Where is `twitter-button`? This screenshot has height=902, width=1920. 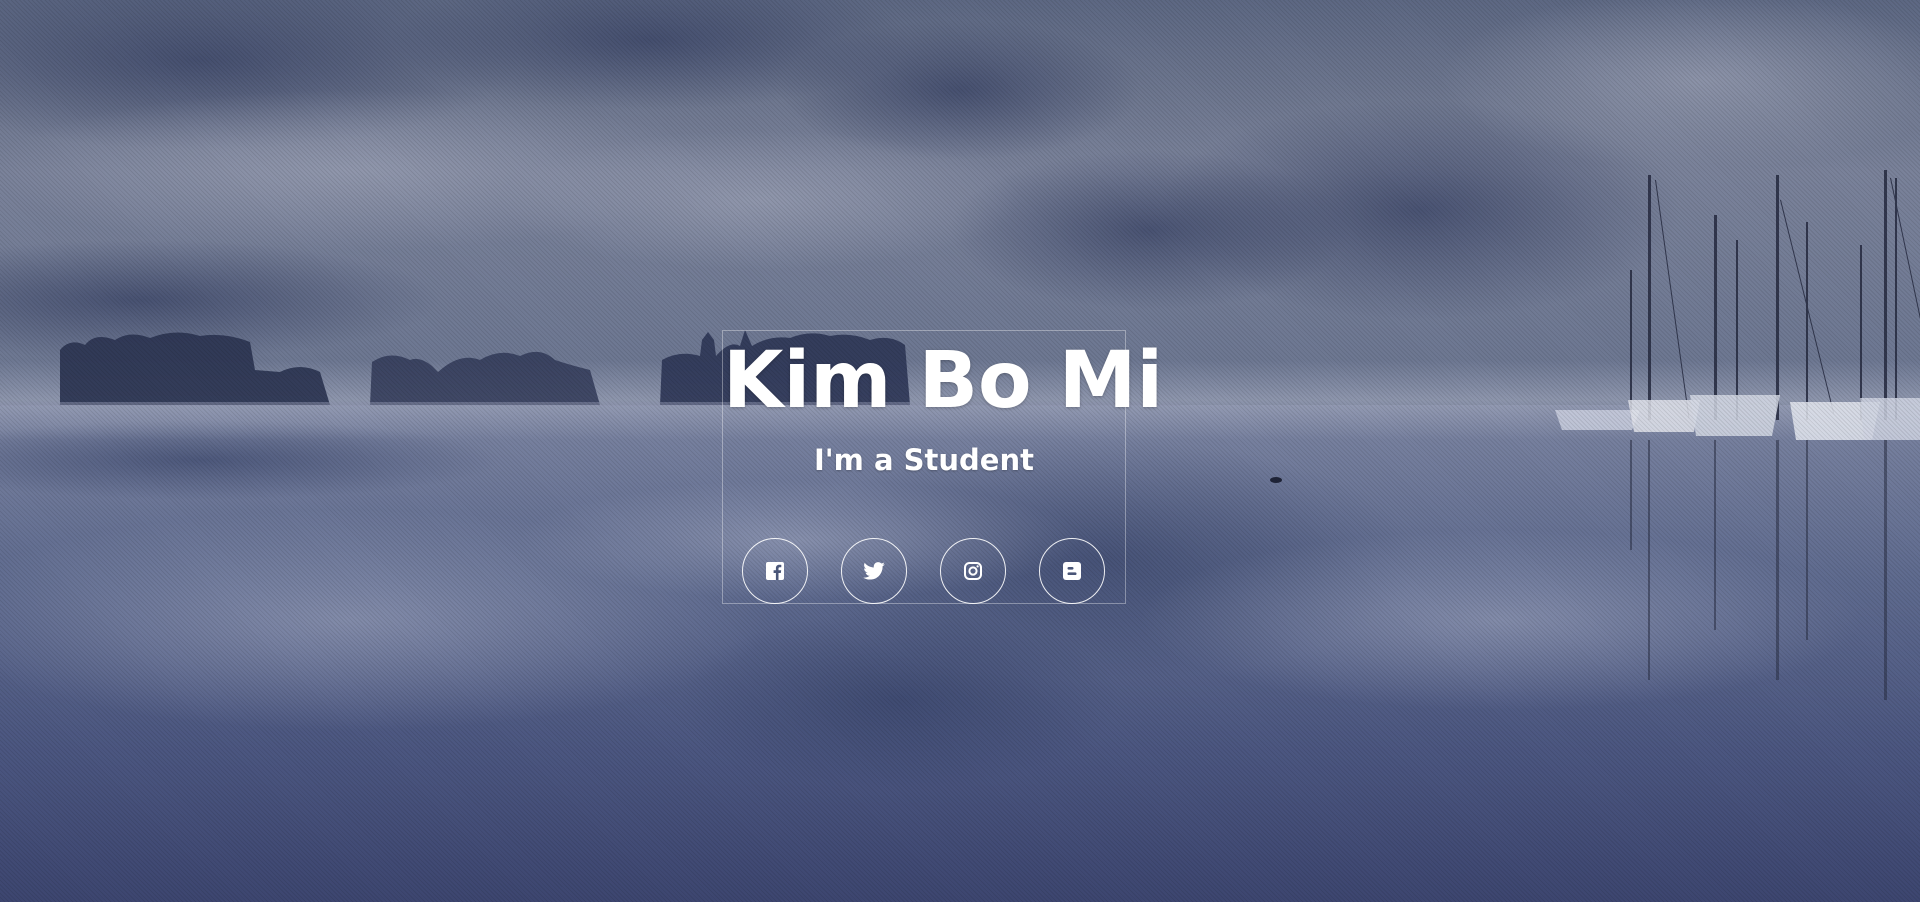 twitter-button is located at coordinates (874, 571).